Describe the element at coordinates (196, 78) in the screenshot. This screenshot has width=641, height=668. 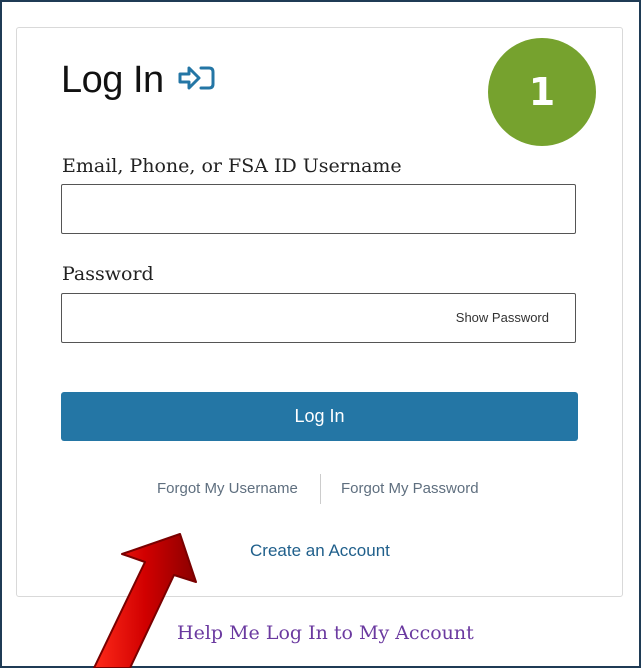
I see `login-arrow-icon` at that location.